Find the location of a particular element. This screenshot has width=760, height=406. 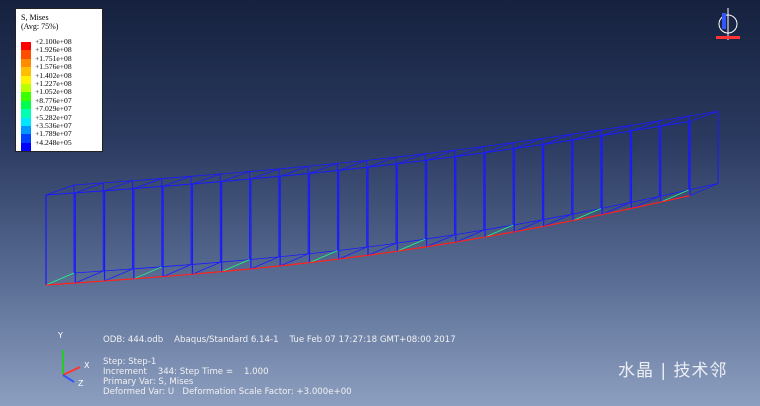

triad-y-label: Y is located at coordinates (60, 335).